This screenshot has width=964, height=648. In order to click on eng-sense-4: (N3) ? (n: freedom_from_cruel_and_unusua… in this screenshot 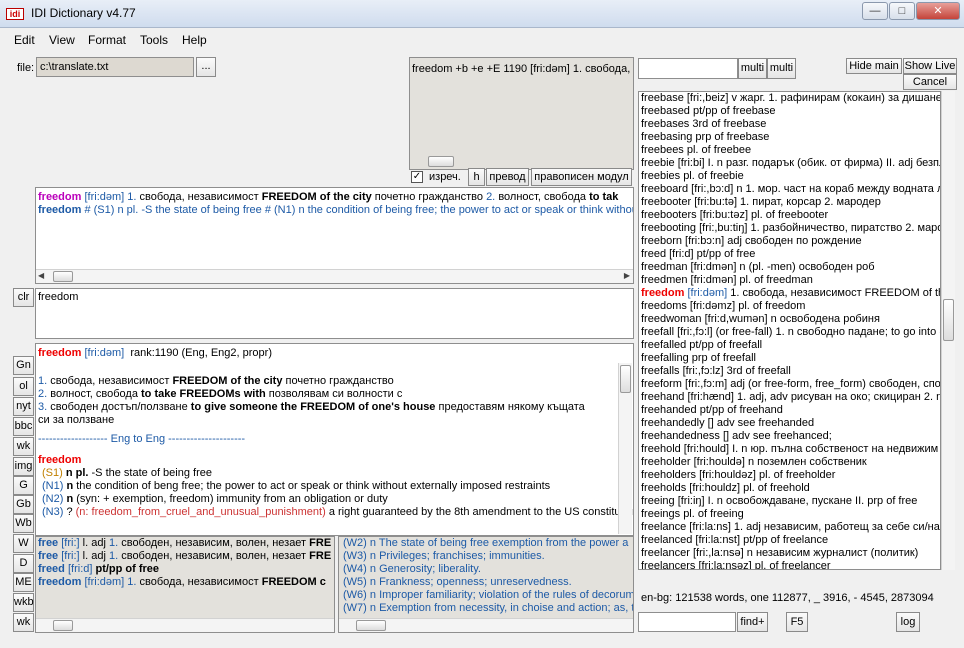, I will do `click(334, 512)`.